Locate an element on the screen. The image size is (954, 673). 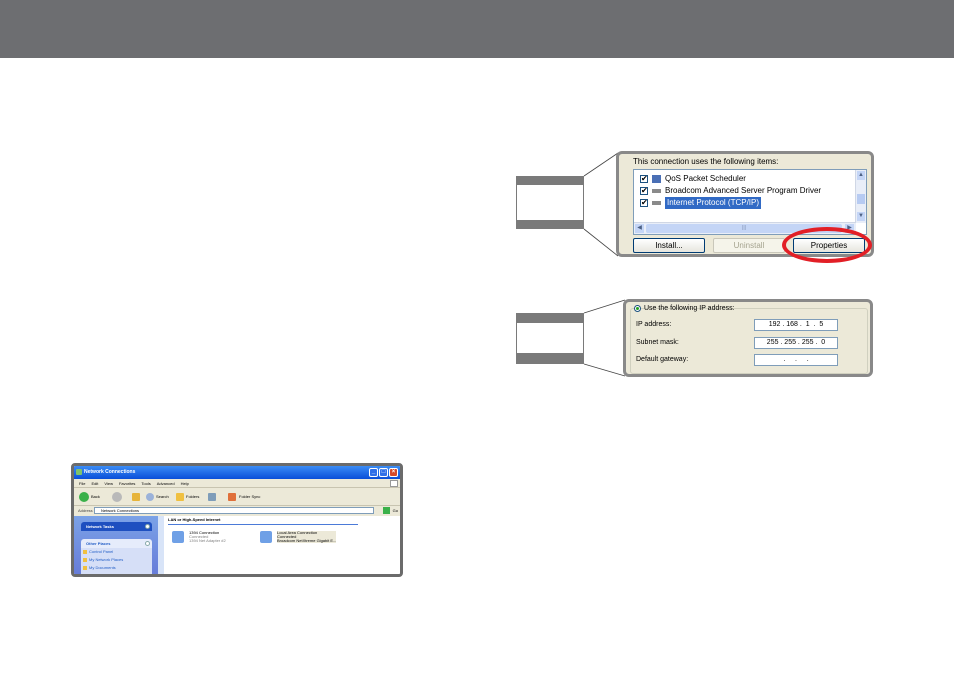
item-label: QoS Packet Scheduler is located at coordinates (705, 178).